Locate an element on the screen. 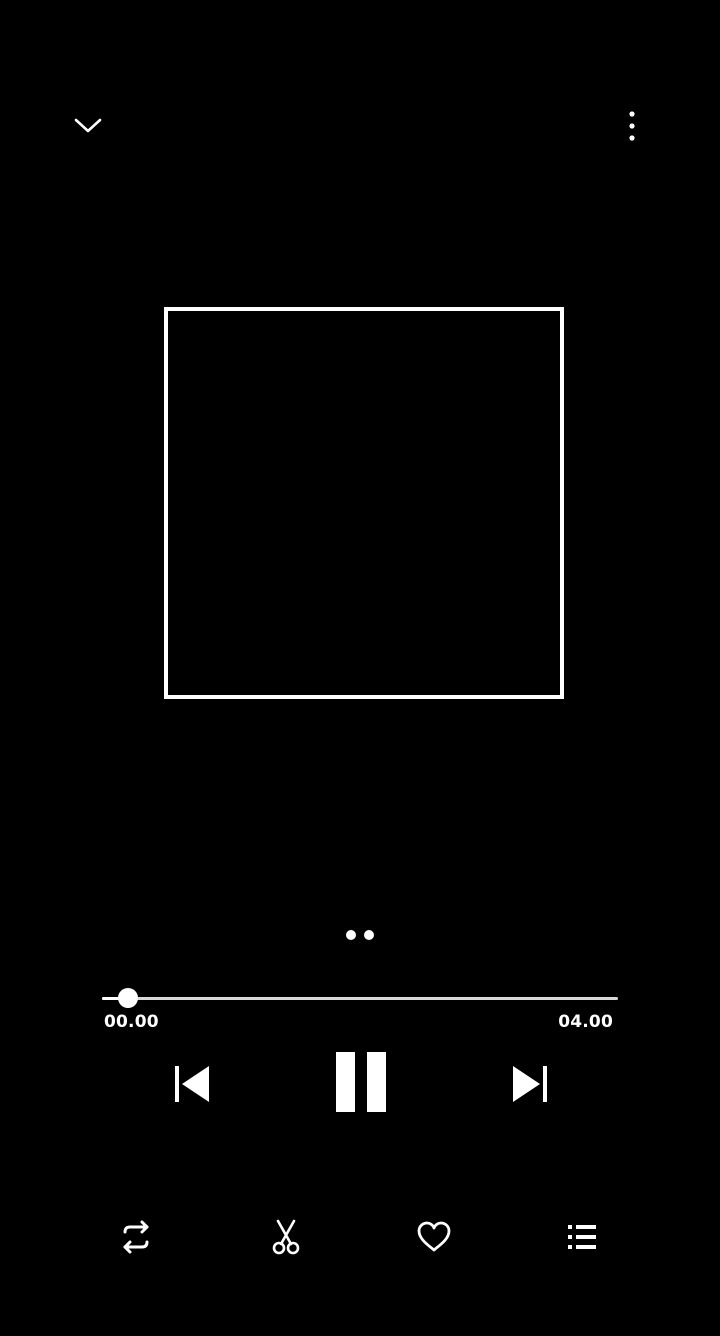  heart-icon is located at coordinates (434, 1236).